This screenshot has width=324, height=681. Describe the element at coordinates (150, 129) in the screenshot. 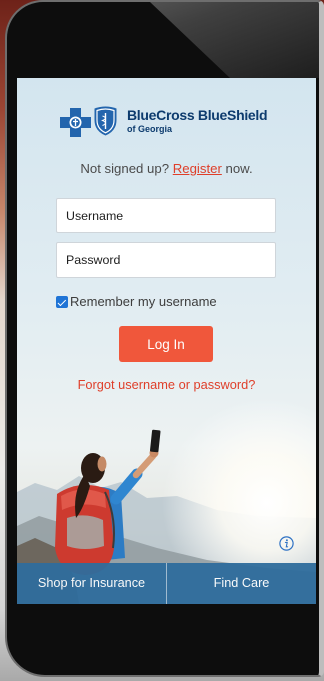

I see `brand-region: of Georgia` at that location.